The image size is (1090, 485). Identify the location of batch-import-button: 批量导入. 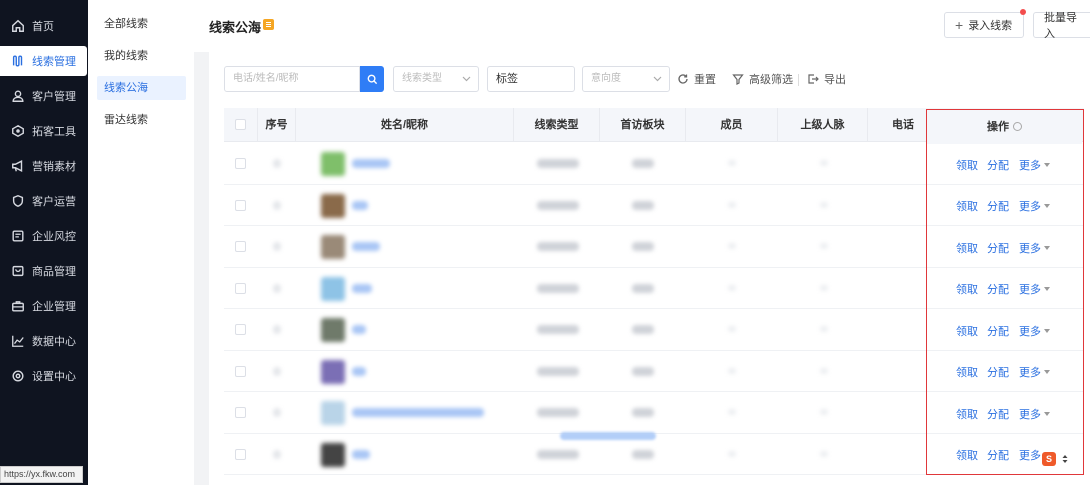
(1061, 26).